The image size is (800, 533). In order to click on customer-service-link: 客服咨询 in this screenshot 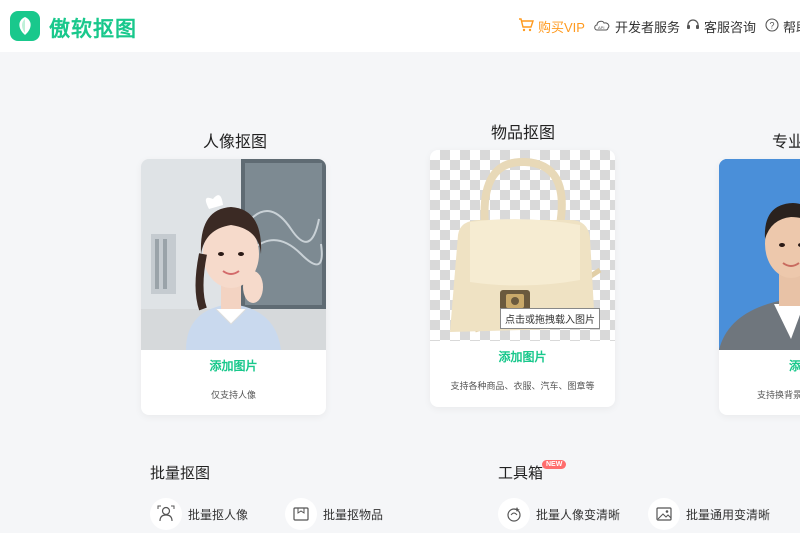, I will do `click(721, 26)`.